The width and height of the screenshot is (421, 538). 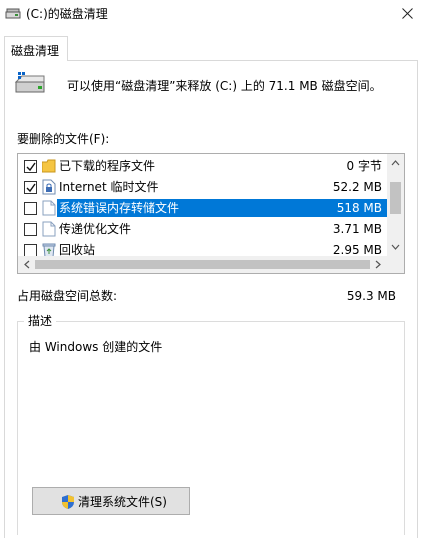 I want to click on tab-label: 磁盘清理, so click(x=35, y=51).